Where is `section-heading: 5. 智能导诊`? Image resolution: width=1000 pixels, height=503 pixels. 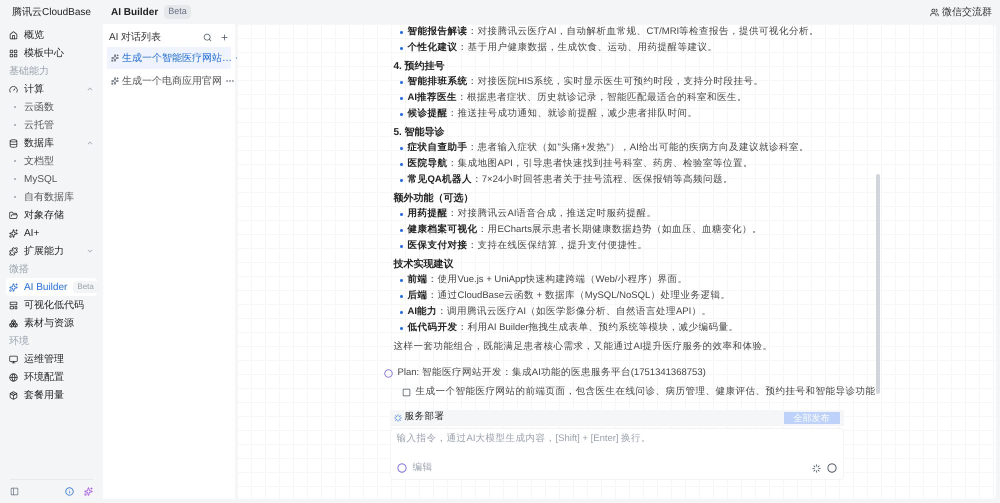
section-heading: 5. 智能导诊 is located at coordinates (420, 133).